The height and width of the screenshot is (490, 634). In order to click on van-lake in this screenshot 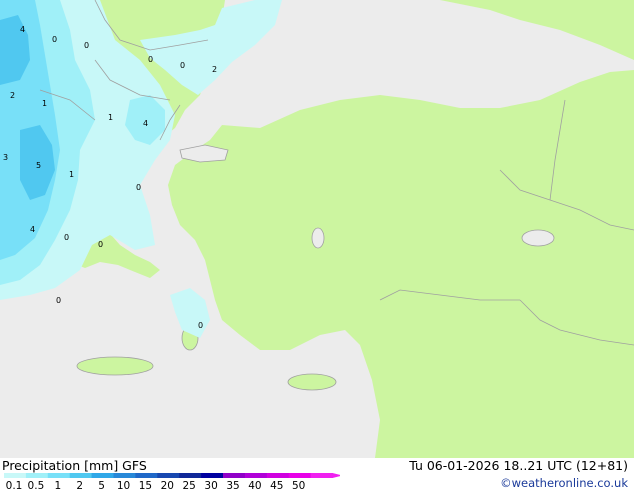, I will do `click(538, 238)`.